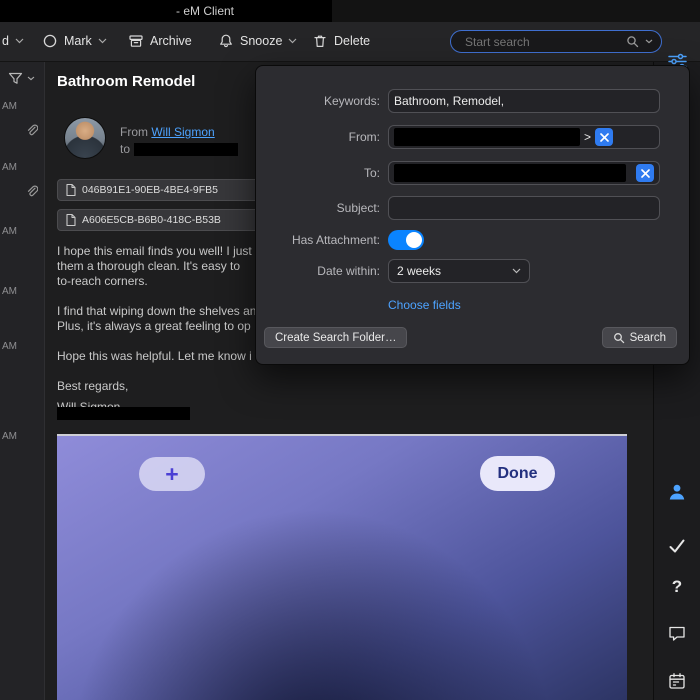 The height and width of the screenshot is (700, 700). I want to click on remove-to-token-button, so click(645, 173).